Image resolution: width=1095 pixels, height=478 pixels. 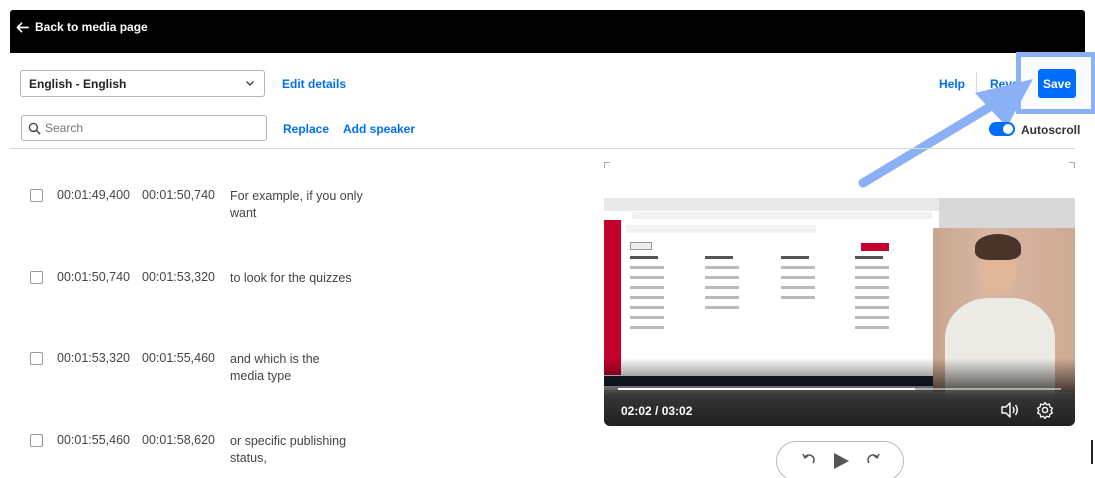 I want to click on caption-text: For example, if you only want, so click(x=305, y=205).